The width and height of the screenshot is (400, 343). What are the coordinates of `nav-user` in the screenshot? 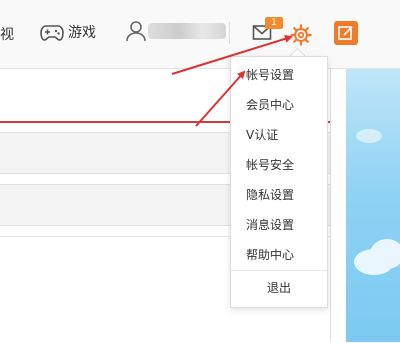 It's located at (176, 31).